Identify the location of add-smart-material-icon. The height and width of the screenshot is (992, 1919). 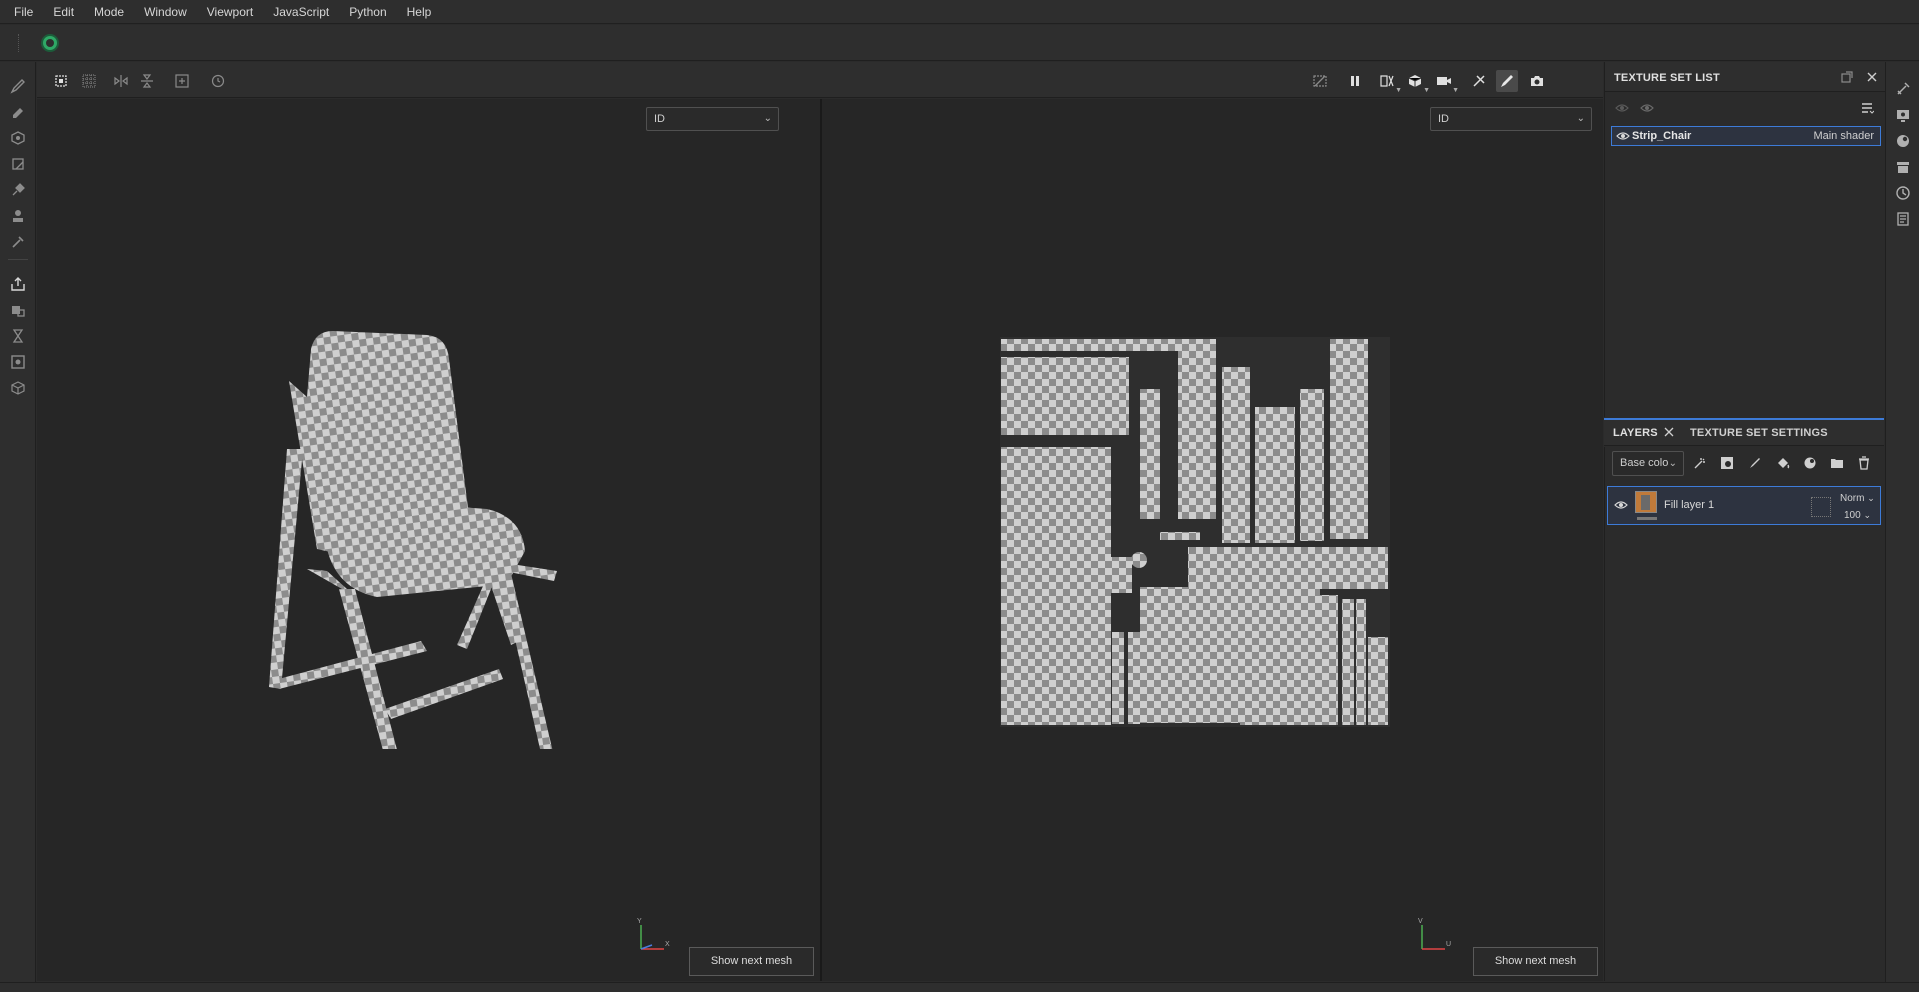
(1810, 463).